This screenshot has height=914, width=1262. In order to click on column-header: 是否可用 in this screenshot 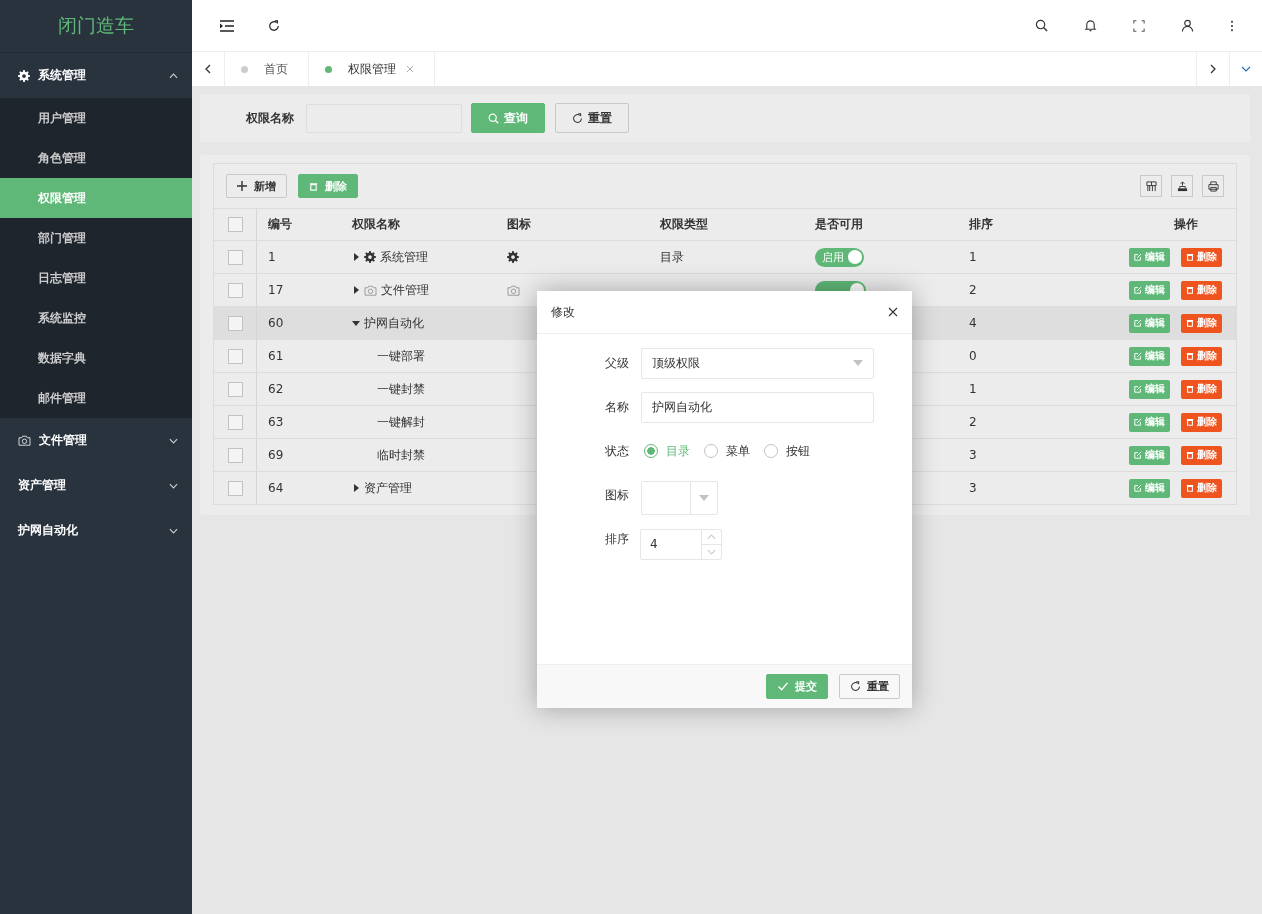, I will do `click(839, 224)`.